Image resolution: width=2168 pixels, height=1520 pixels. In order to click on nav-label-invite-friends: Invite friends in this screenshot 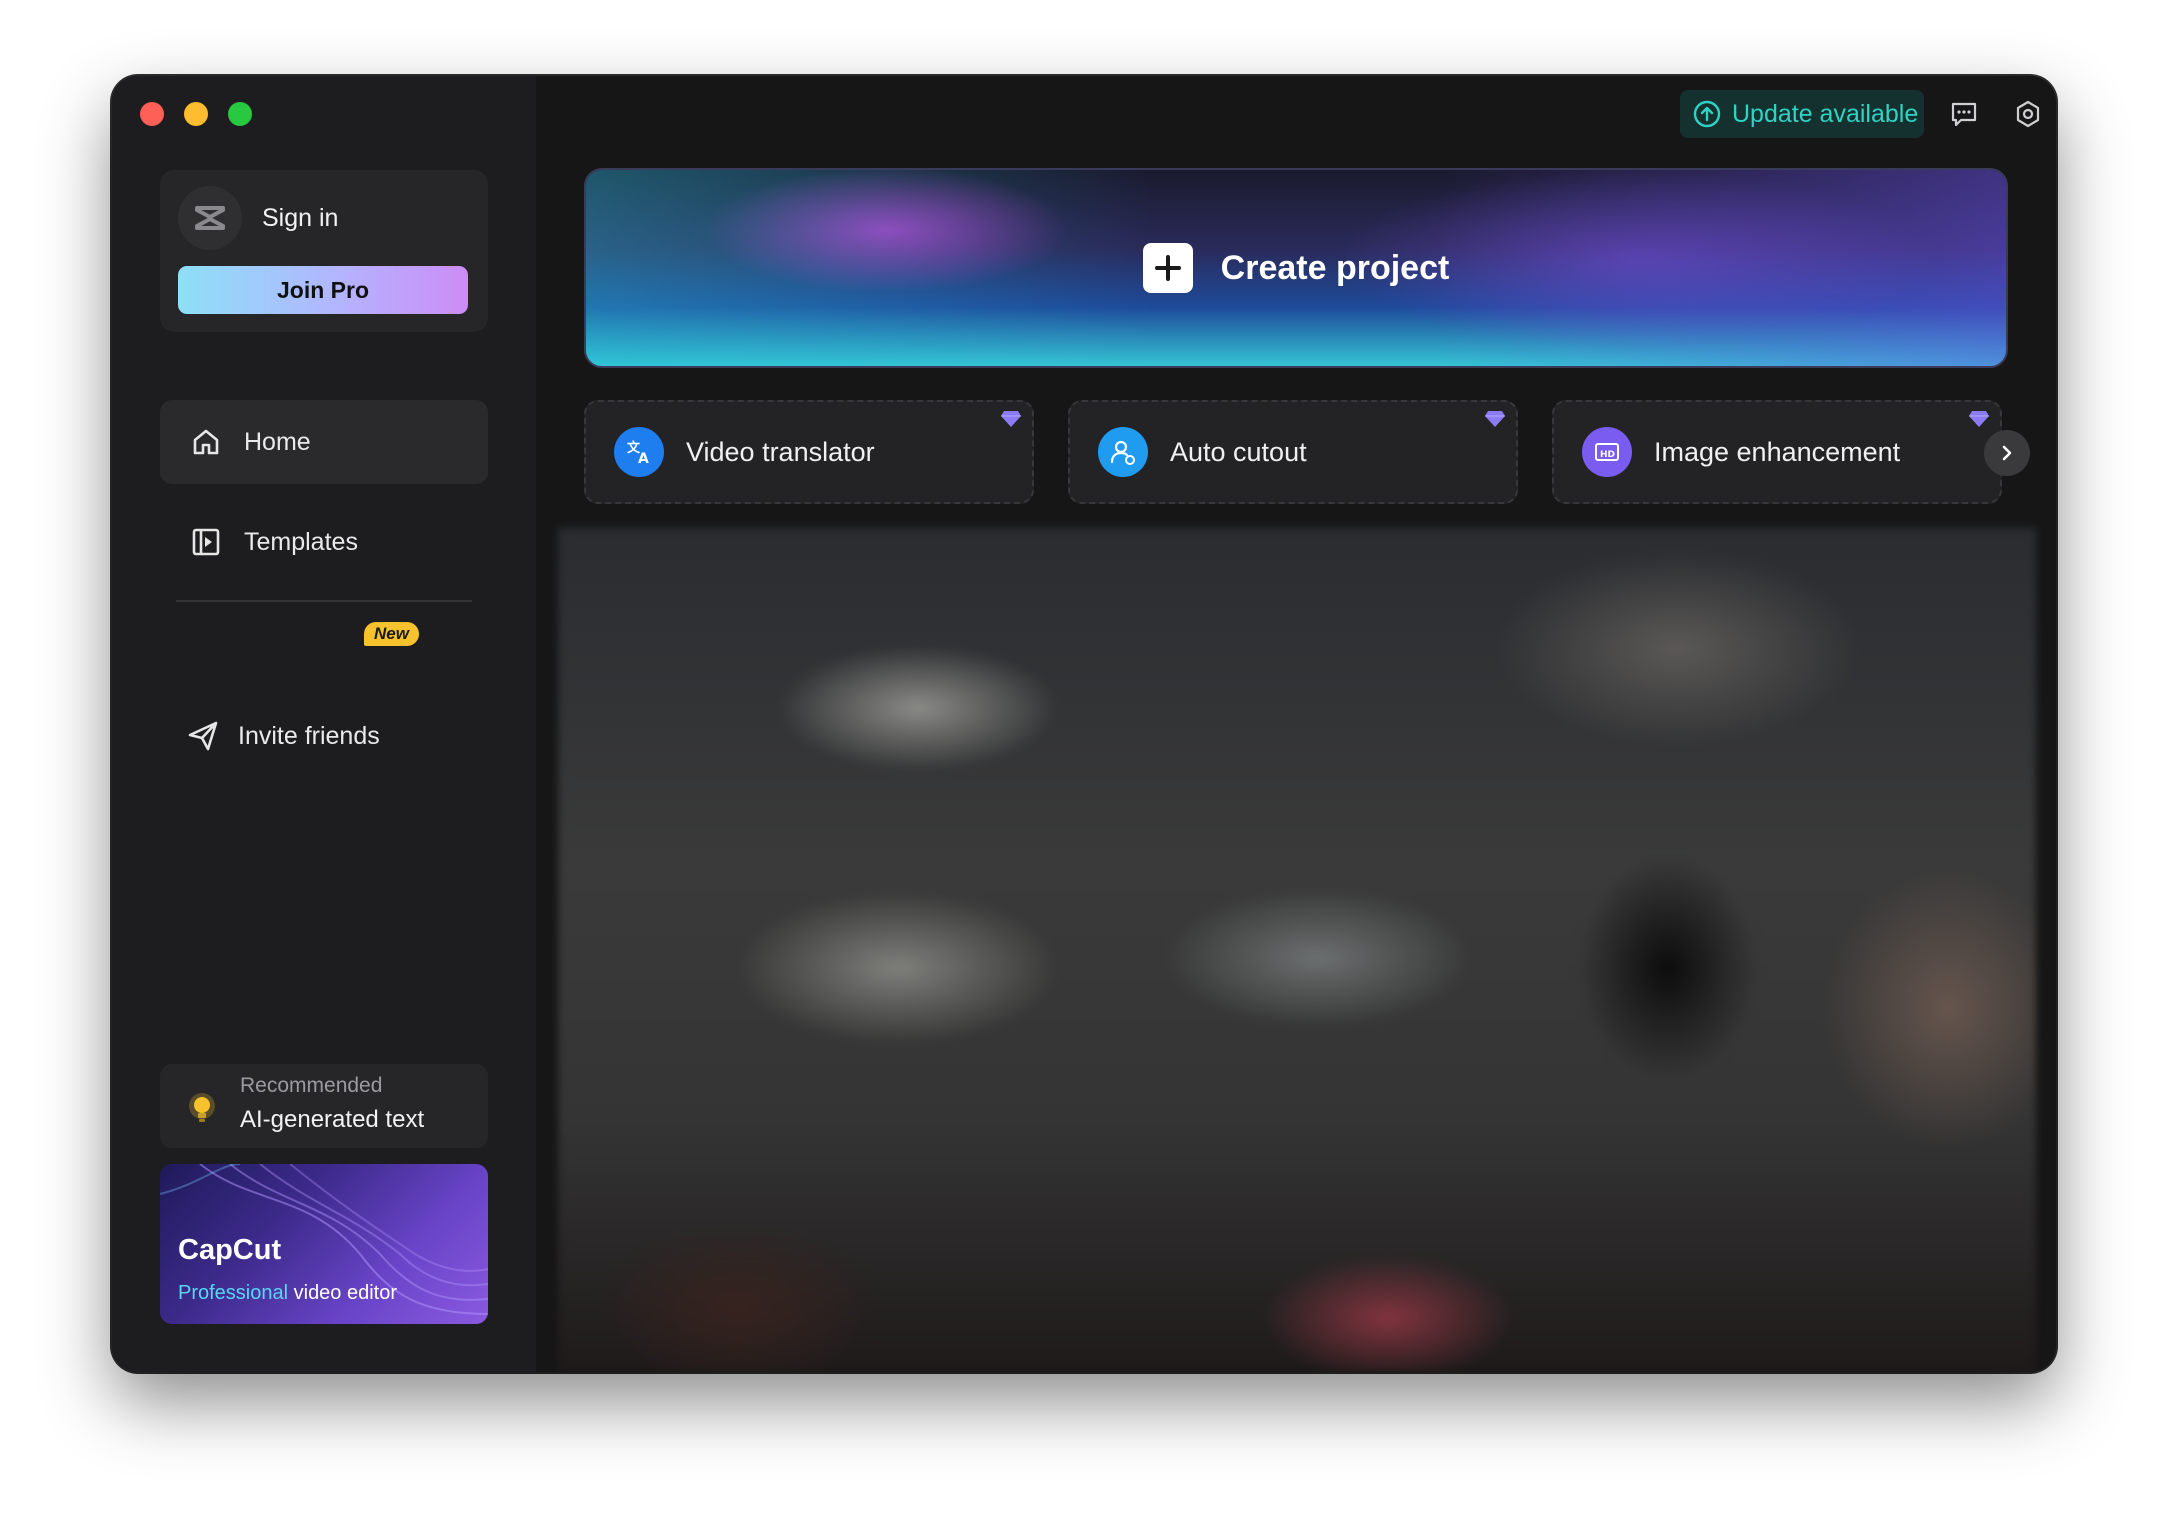, I will do `click(309, 735)`.